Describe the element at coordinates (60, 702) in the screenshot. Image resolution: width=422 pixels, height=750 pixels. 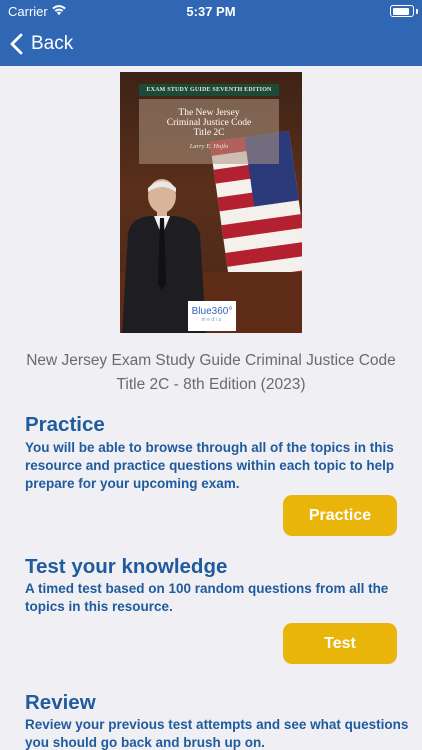
I see `review-heading: Review` at that location.